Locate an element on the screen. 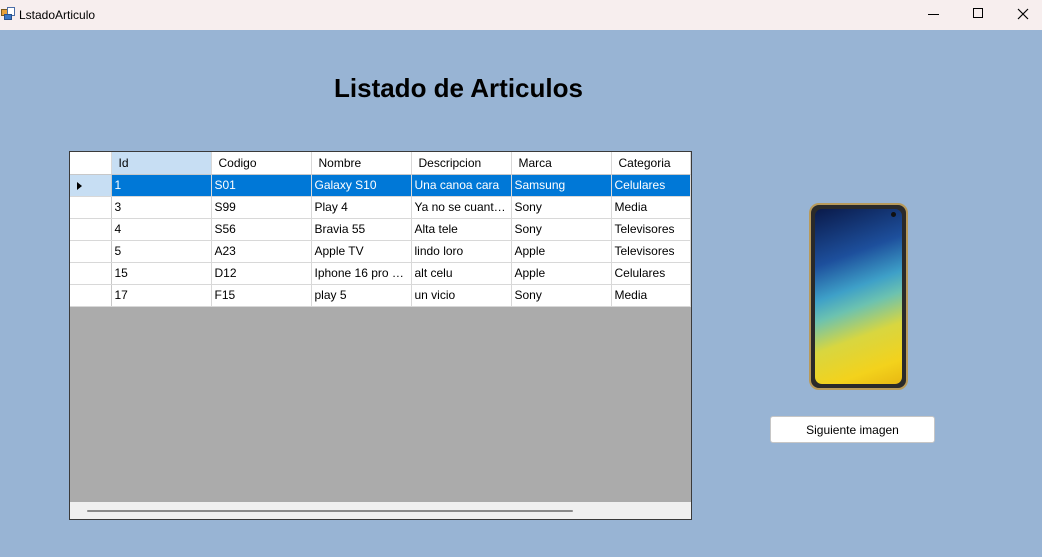 This screenshot has width=1042, height=557. column-header-descripcion: Descripcion is located at coordinates (461, 163).